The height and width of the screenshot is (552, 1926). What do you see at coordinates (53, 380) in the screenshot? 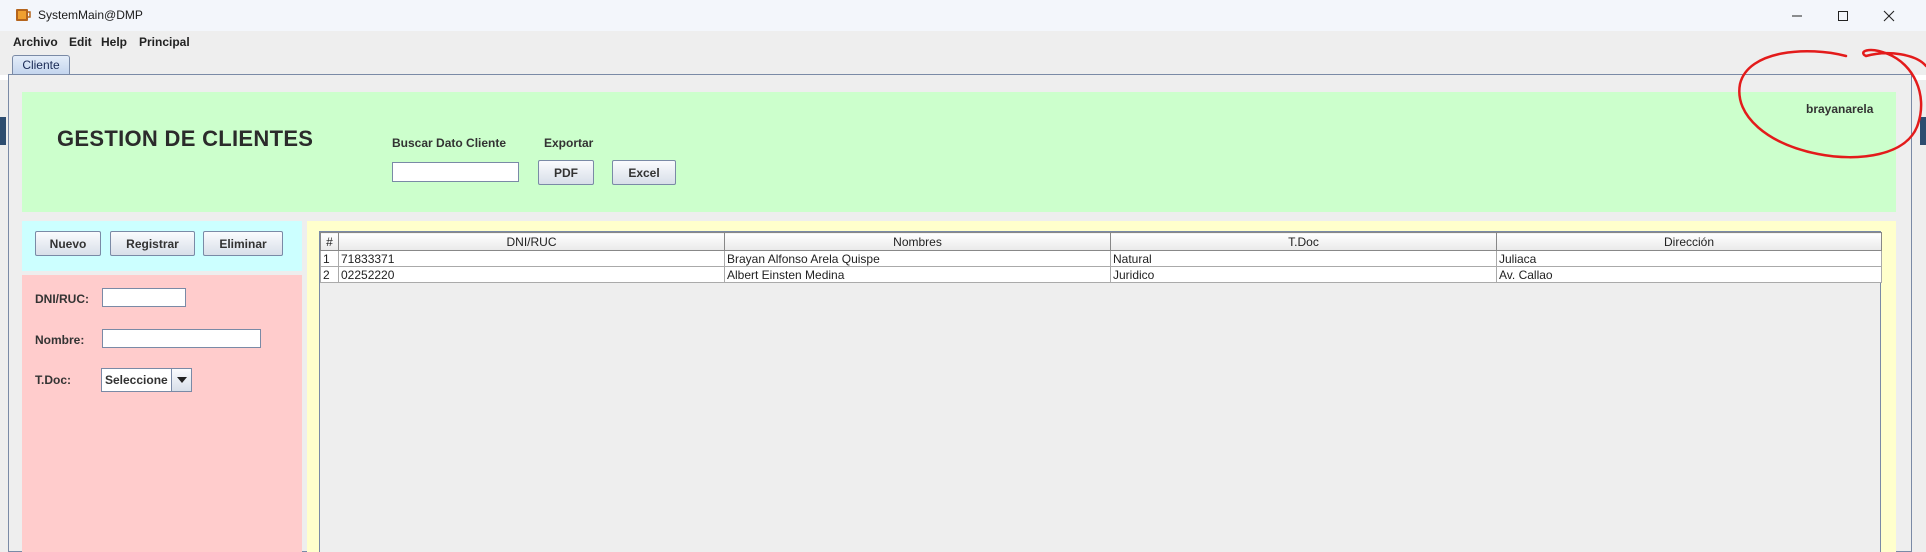
I see `tdoc-label: T.Doc:` at bounding box center [53, 380].